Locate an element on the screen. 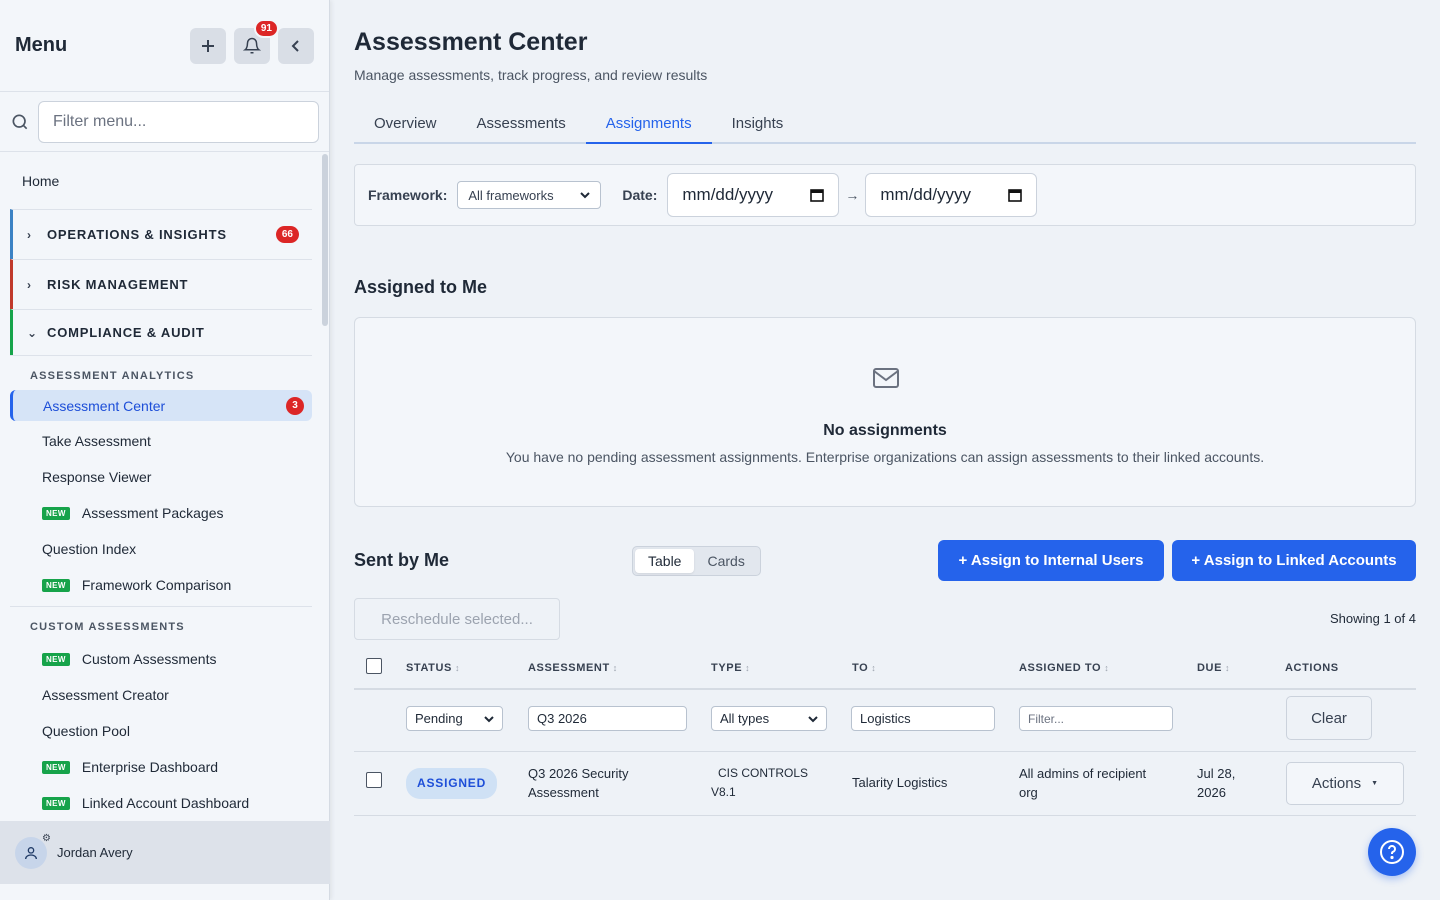 Image resolution: width=1440 pixels, height=900 pixels. framework-select: All frameworks is located at coordinates (529, 195).